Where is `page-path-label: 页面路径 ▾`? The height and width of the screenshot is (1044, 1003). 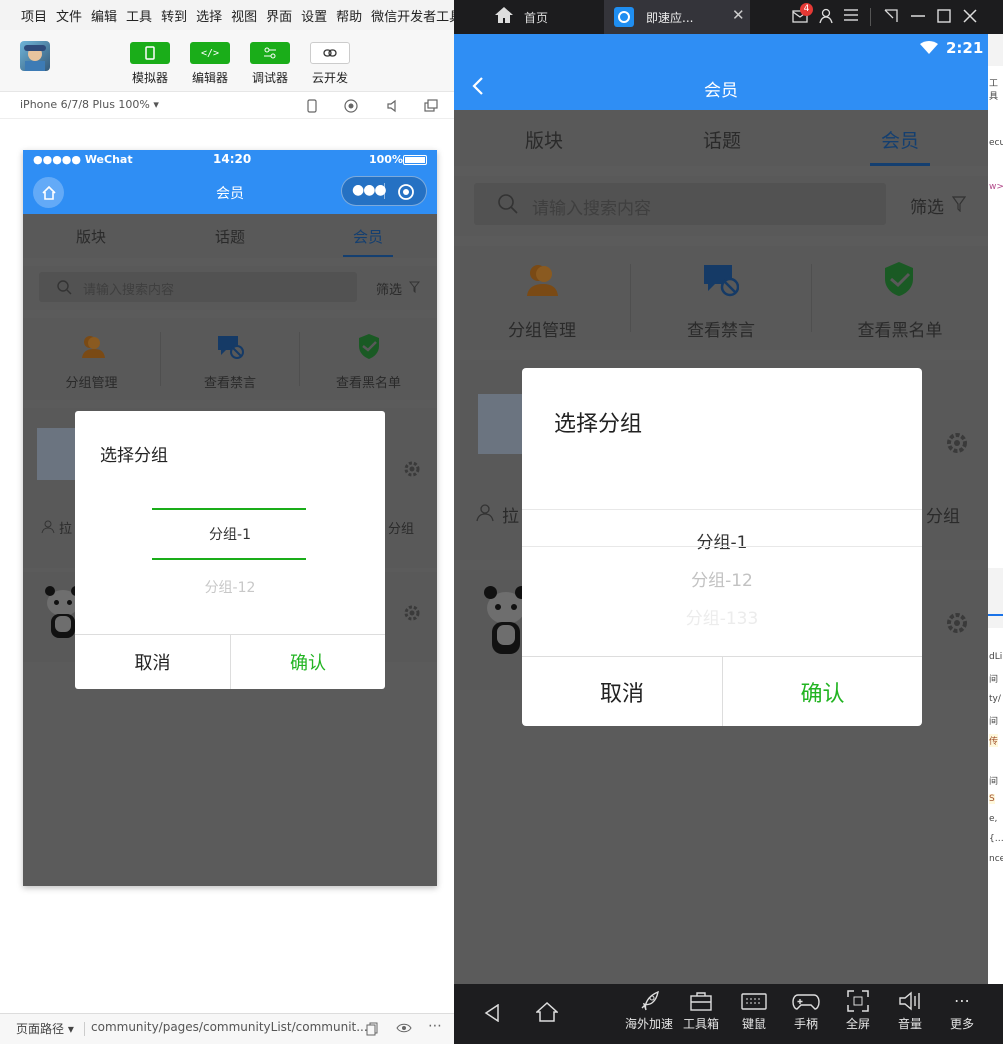
page-path-label: 页面路径 ▾ is located at coordinates (45, 1028).